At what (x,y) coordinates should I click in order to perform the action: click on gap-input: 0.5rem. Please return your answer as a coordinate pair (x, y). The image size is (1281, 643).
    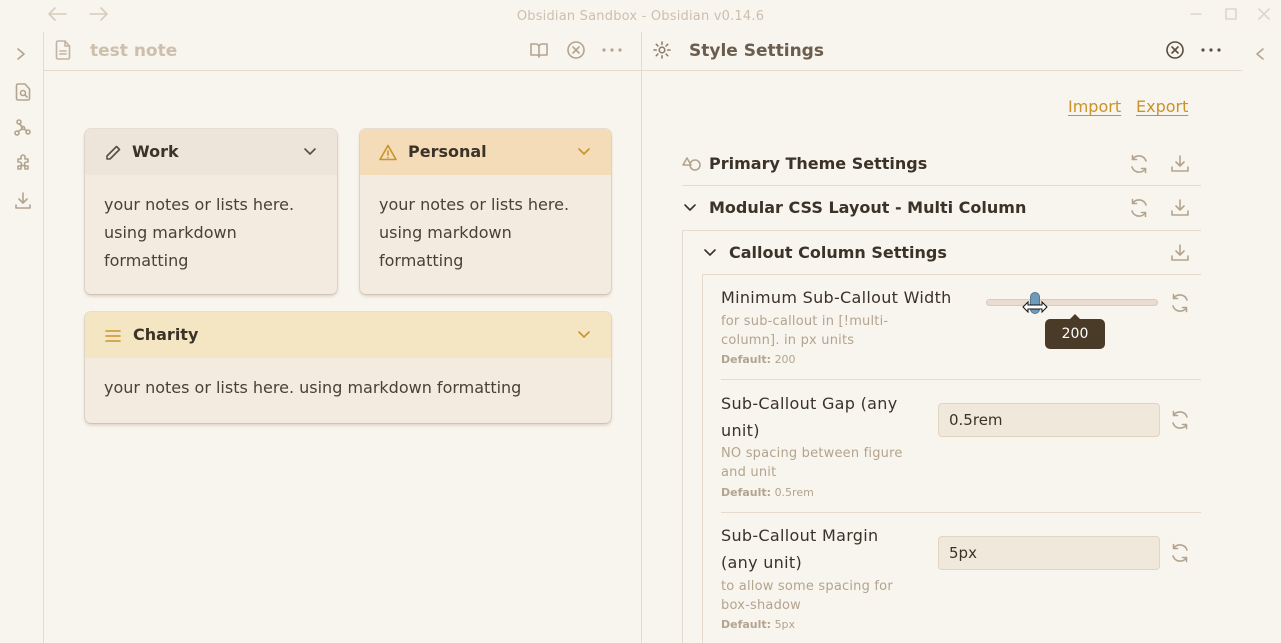
    Looking at the image, I should click on (1049, 420).